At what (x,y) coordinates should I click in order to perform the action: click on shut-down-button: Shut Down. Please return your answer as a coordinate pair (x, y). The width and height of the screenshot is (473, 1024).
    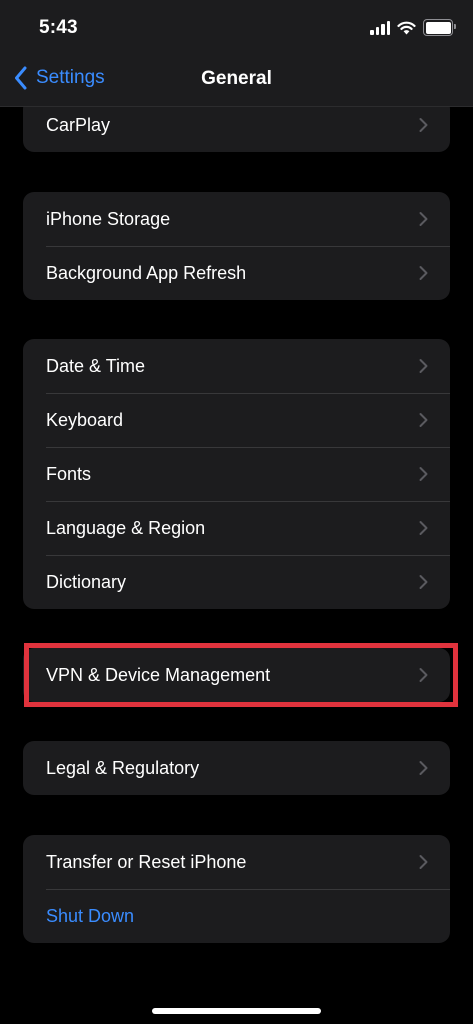
    Looking at the image, I should click on (236, 916).